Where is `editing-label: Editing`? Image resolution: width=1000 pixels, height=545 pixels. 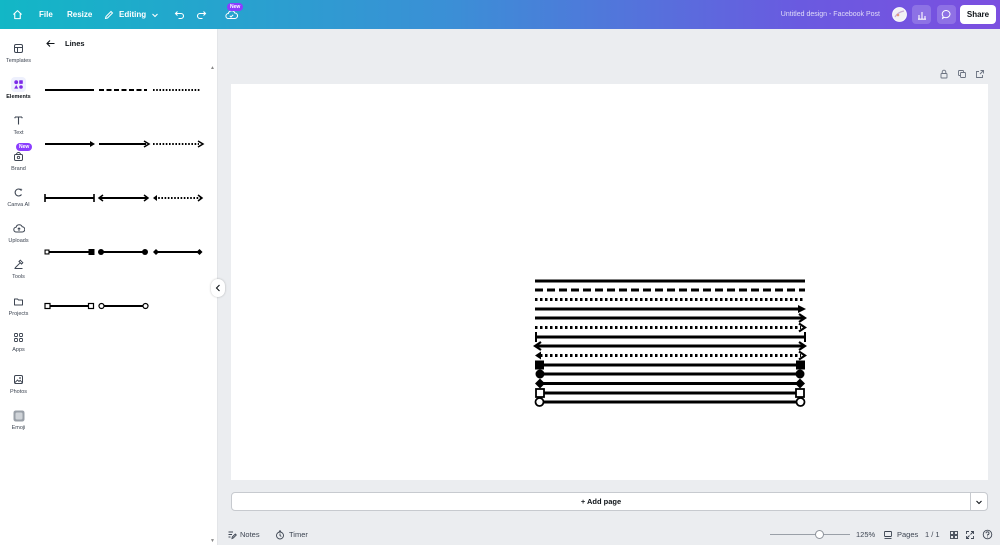 editing-label: Editing is located at coordinates (133, 14).